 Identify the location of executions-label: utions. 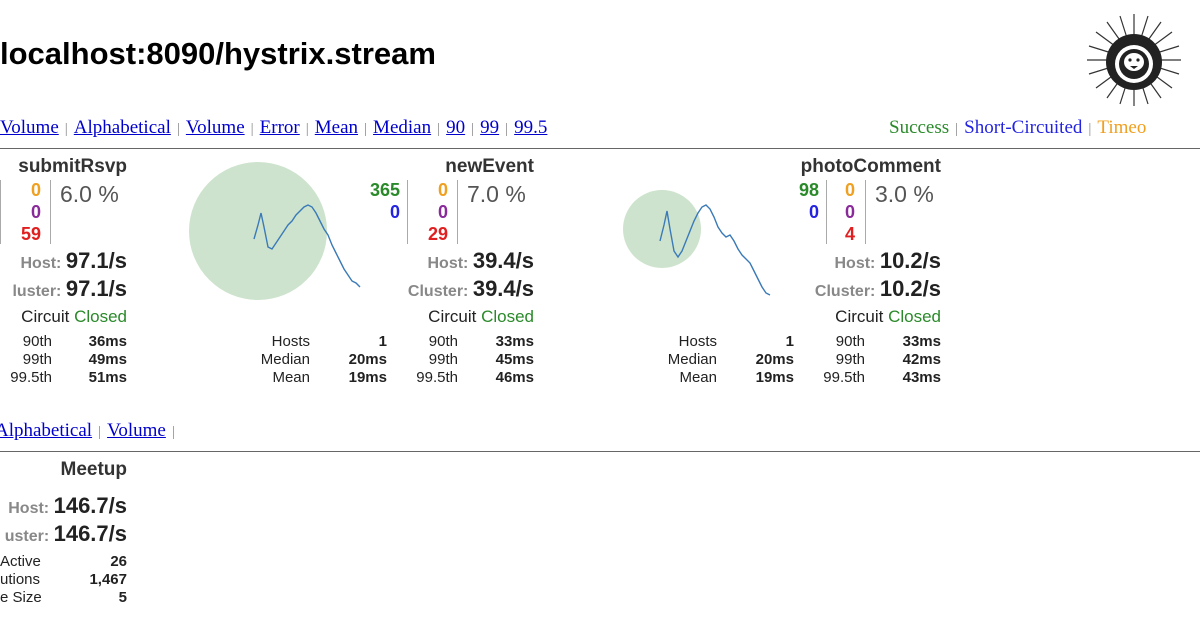
(20, 579).